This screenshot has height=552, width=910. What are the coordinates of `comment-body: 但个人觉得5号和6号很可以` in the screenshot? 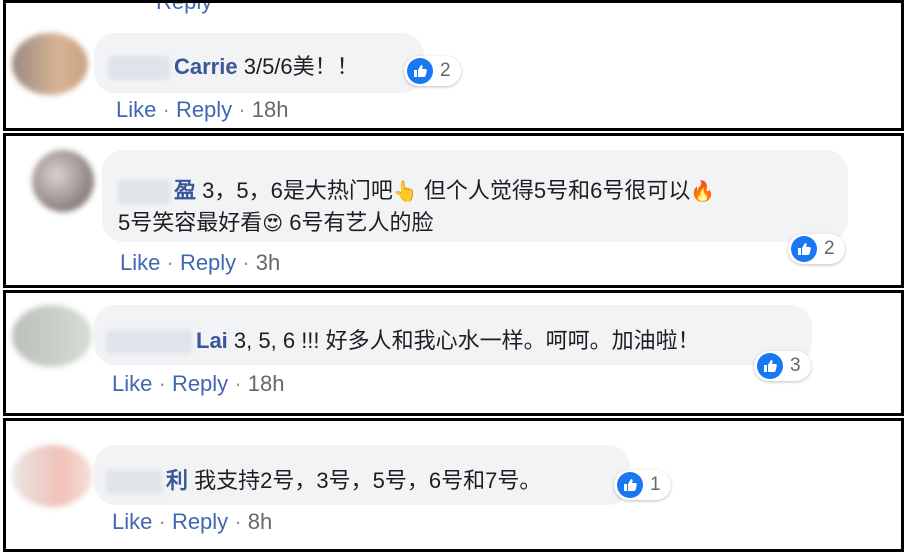 It's located at (557, 190).